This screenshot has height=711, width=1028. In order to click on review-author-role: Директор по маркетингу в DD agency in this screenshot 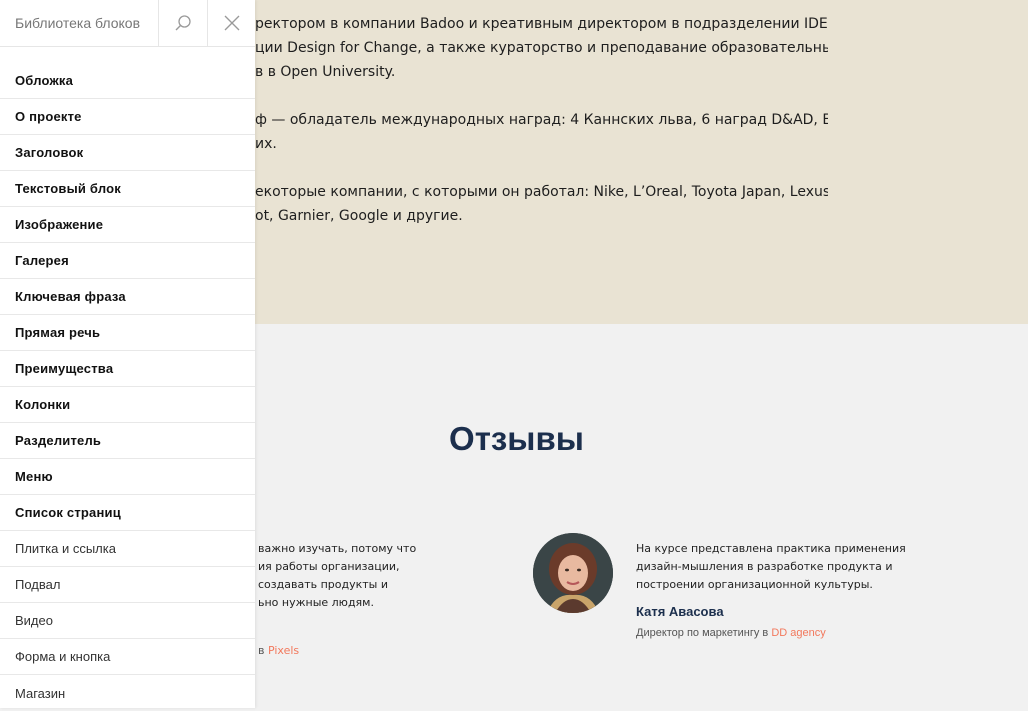, I will do `click(766, 633)`.